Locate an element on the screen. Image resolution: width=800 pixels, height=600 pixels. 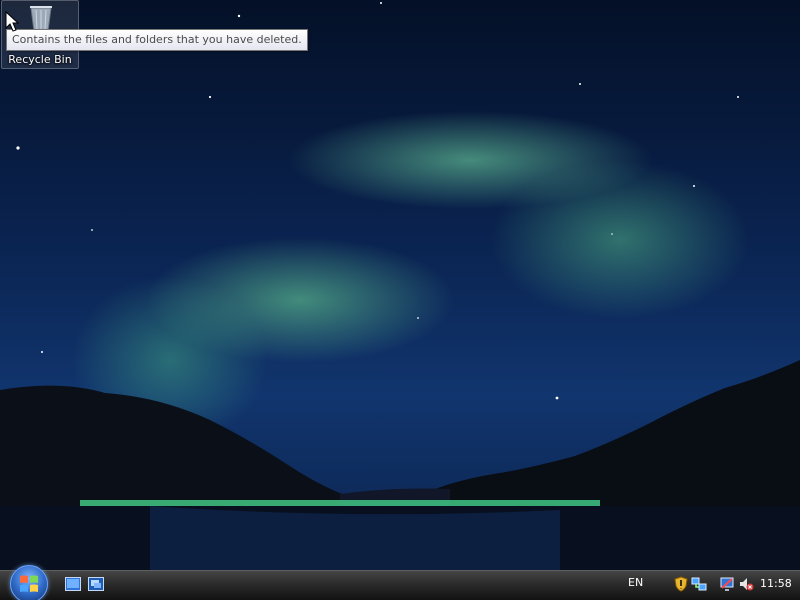
volume-muted-icon is located at coordinates (746, 584).